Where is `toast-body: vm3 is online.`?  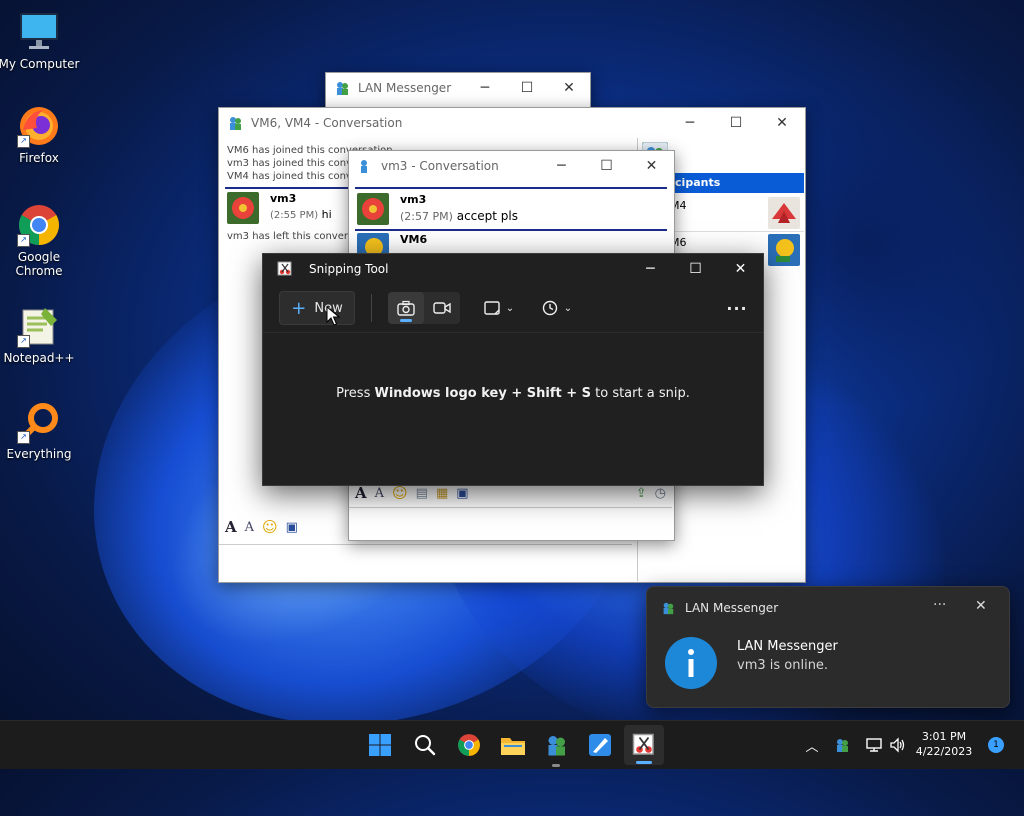 toast-body: vm3 is online. is located at coordinates (783, 665).